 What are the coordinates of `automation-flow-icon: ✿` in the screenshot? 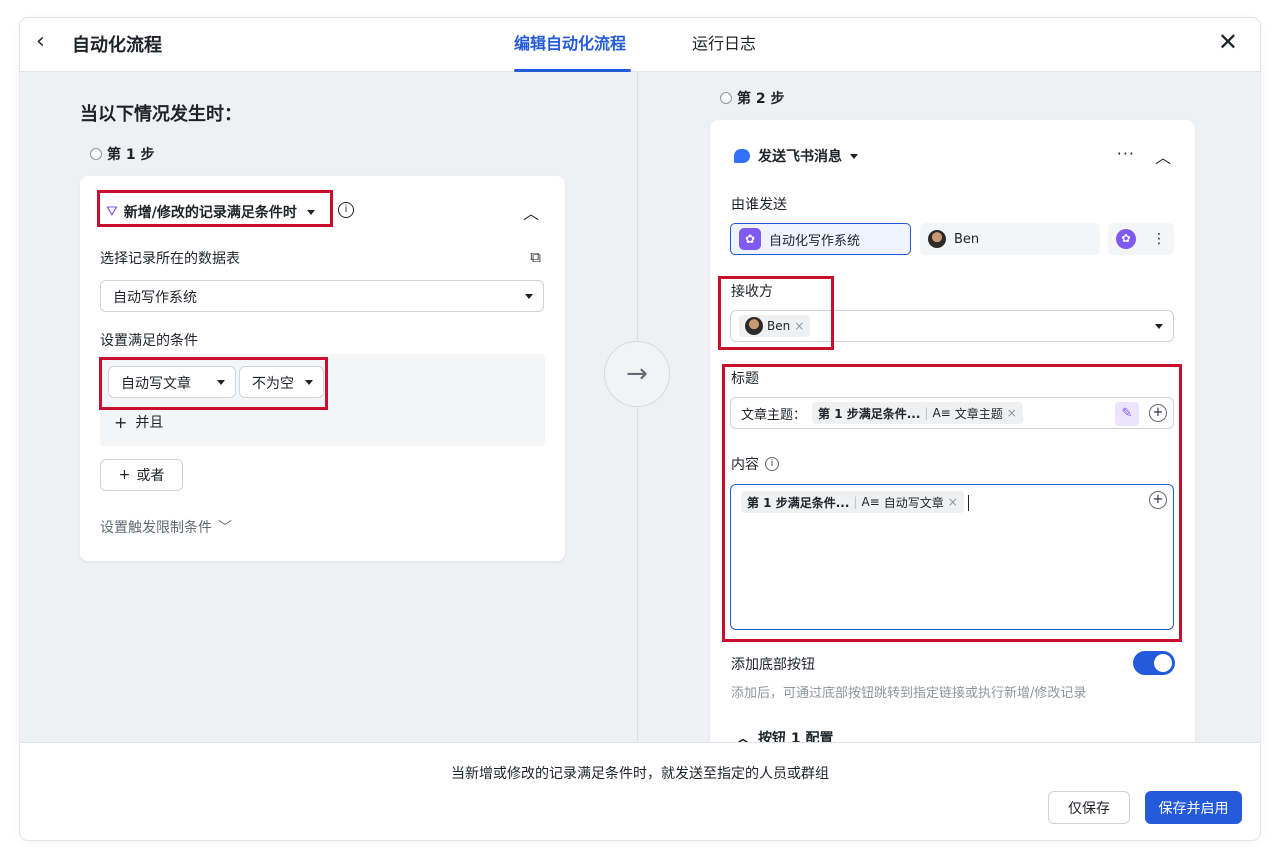 It's located at (750, 239).